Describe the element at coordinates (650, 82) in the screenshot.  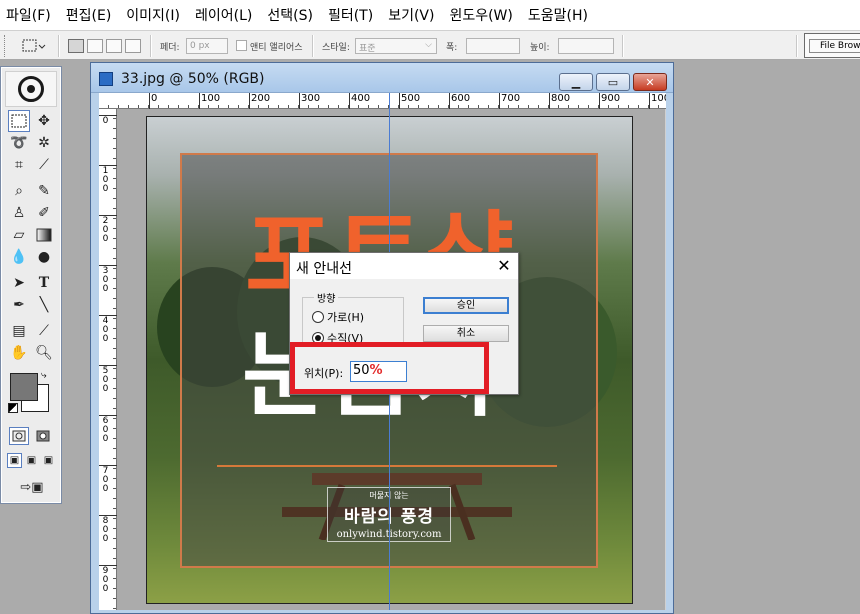
I see `close-button: ✕` at that location.